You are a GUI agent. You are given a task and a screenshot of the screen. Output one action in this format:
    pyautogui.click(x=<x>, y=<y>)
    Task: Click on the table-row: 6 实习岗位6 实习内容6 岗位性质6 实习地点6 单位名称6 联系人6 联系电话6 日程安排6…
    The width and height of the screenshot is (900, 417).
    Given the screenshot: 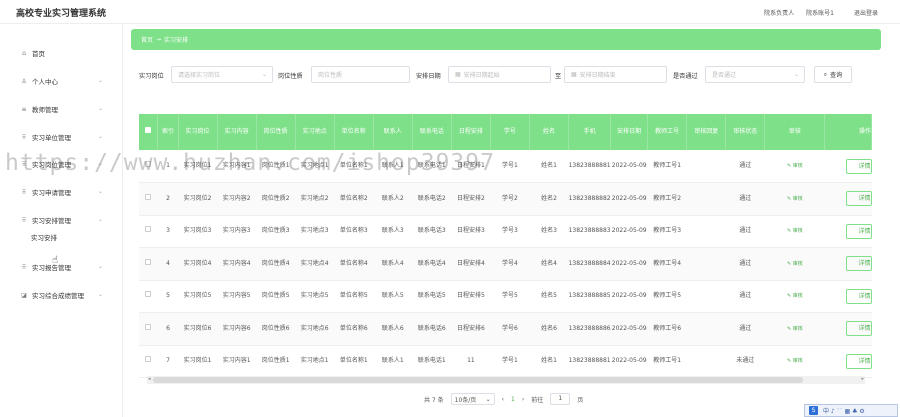 What is the action you would take?
    pyautogui.click(x=505, y=329)
    